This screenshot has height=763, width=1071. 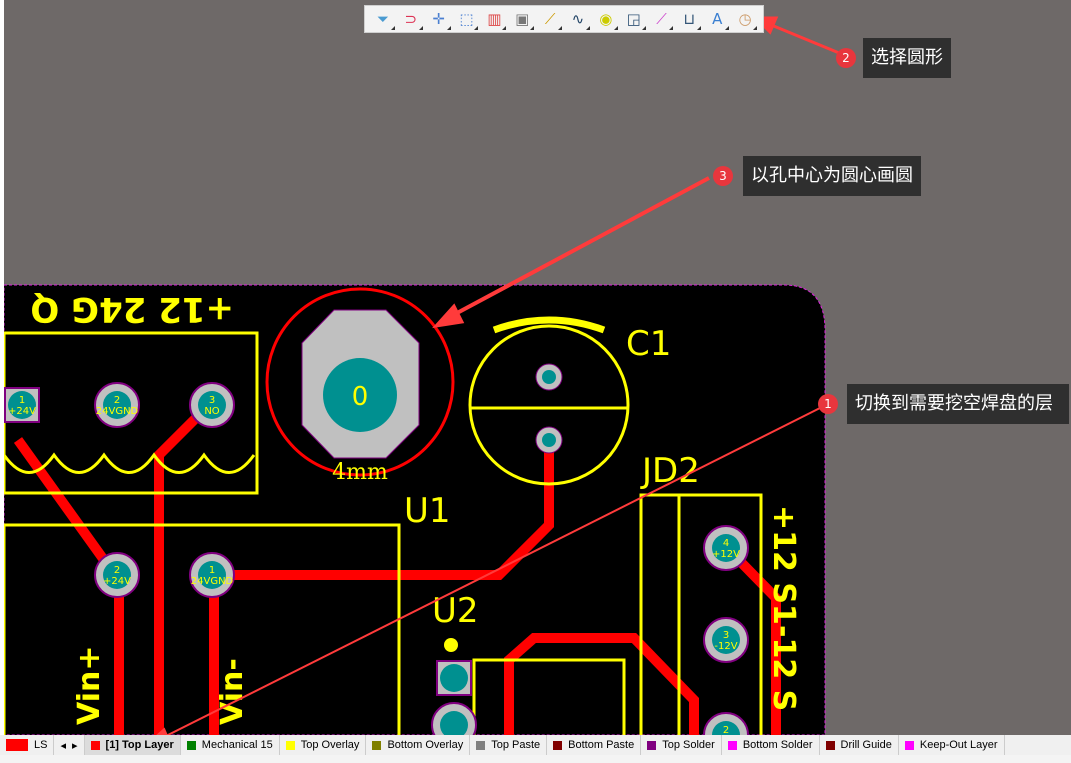 I want to click on move-icon: ✛, so click(x=439, y=19).